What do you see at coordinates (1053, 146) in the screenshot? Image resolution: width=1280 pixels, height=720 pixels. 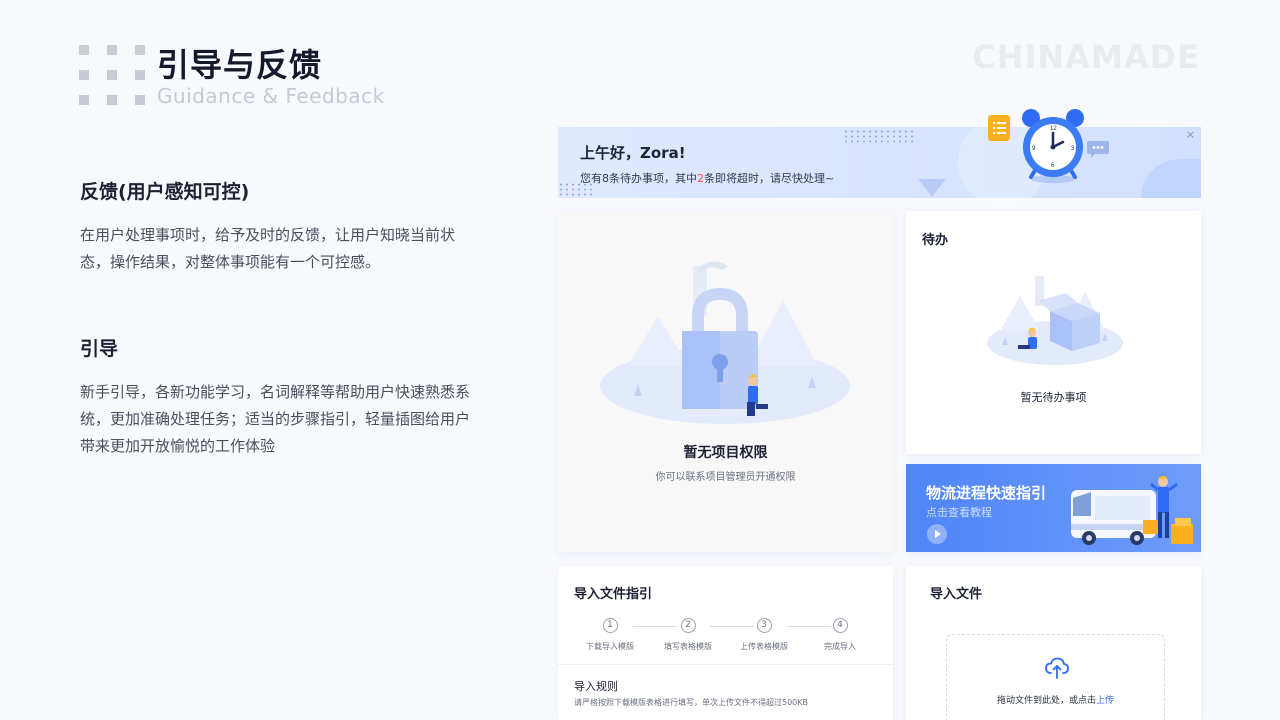 I see `alarm-clock-icon: 12 3 6 9` at bounding box center [1053, 146].